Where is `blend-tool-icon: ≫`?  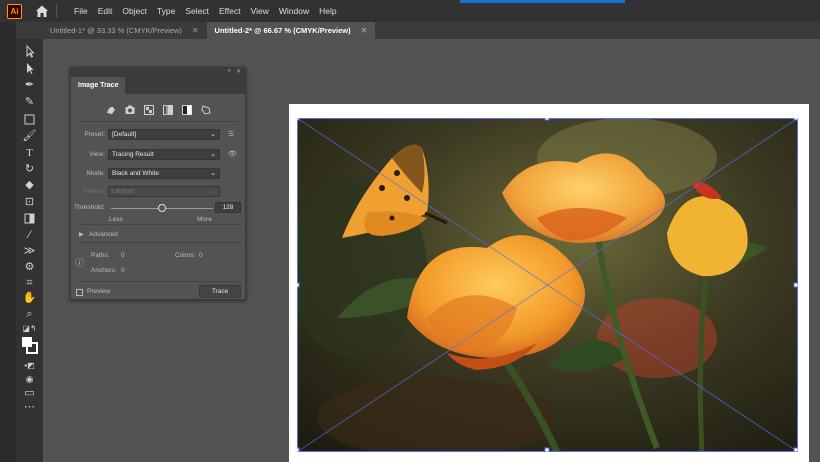
blend-tool-icon: ≫ is located at coordinates (29, 251).